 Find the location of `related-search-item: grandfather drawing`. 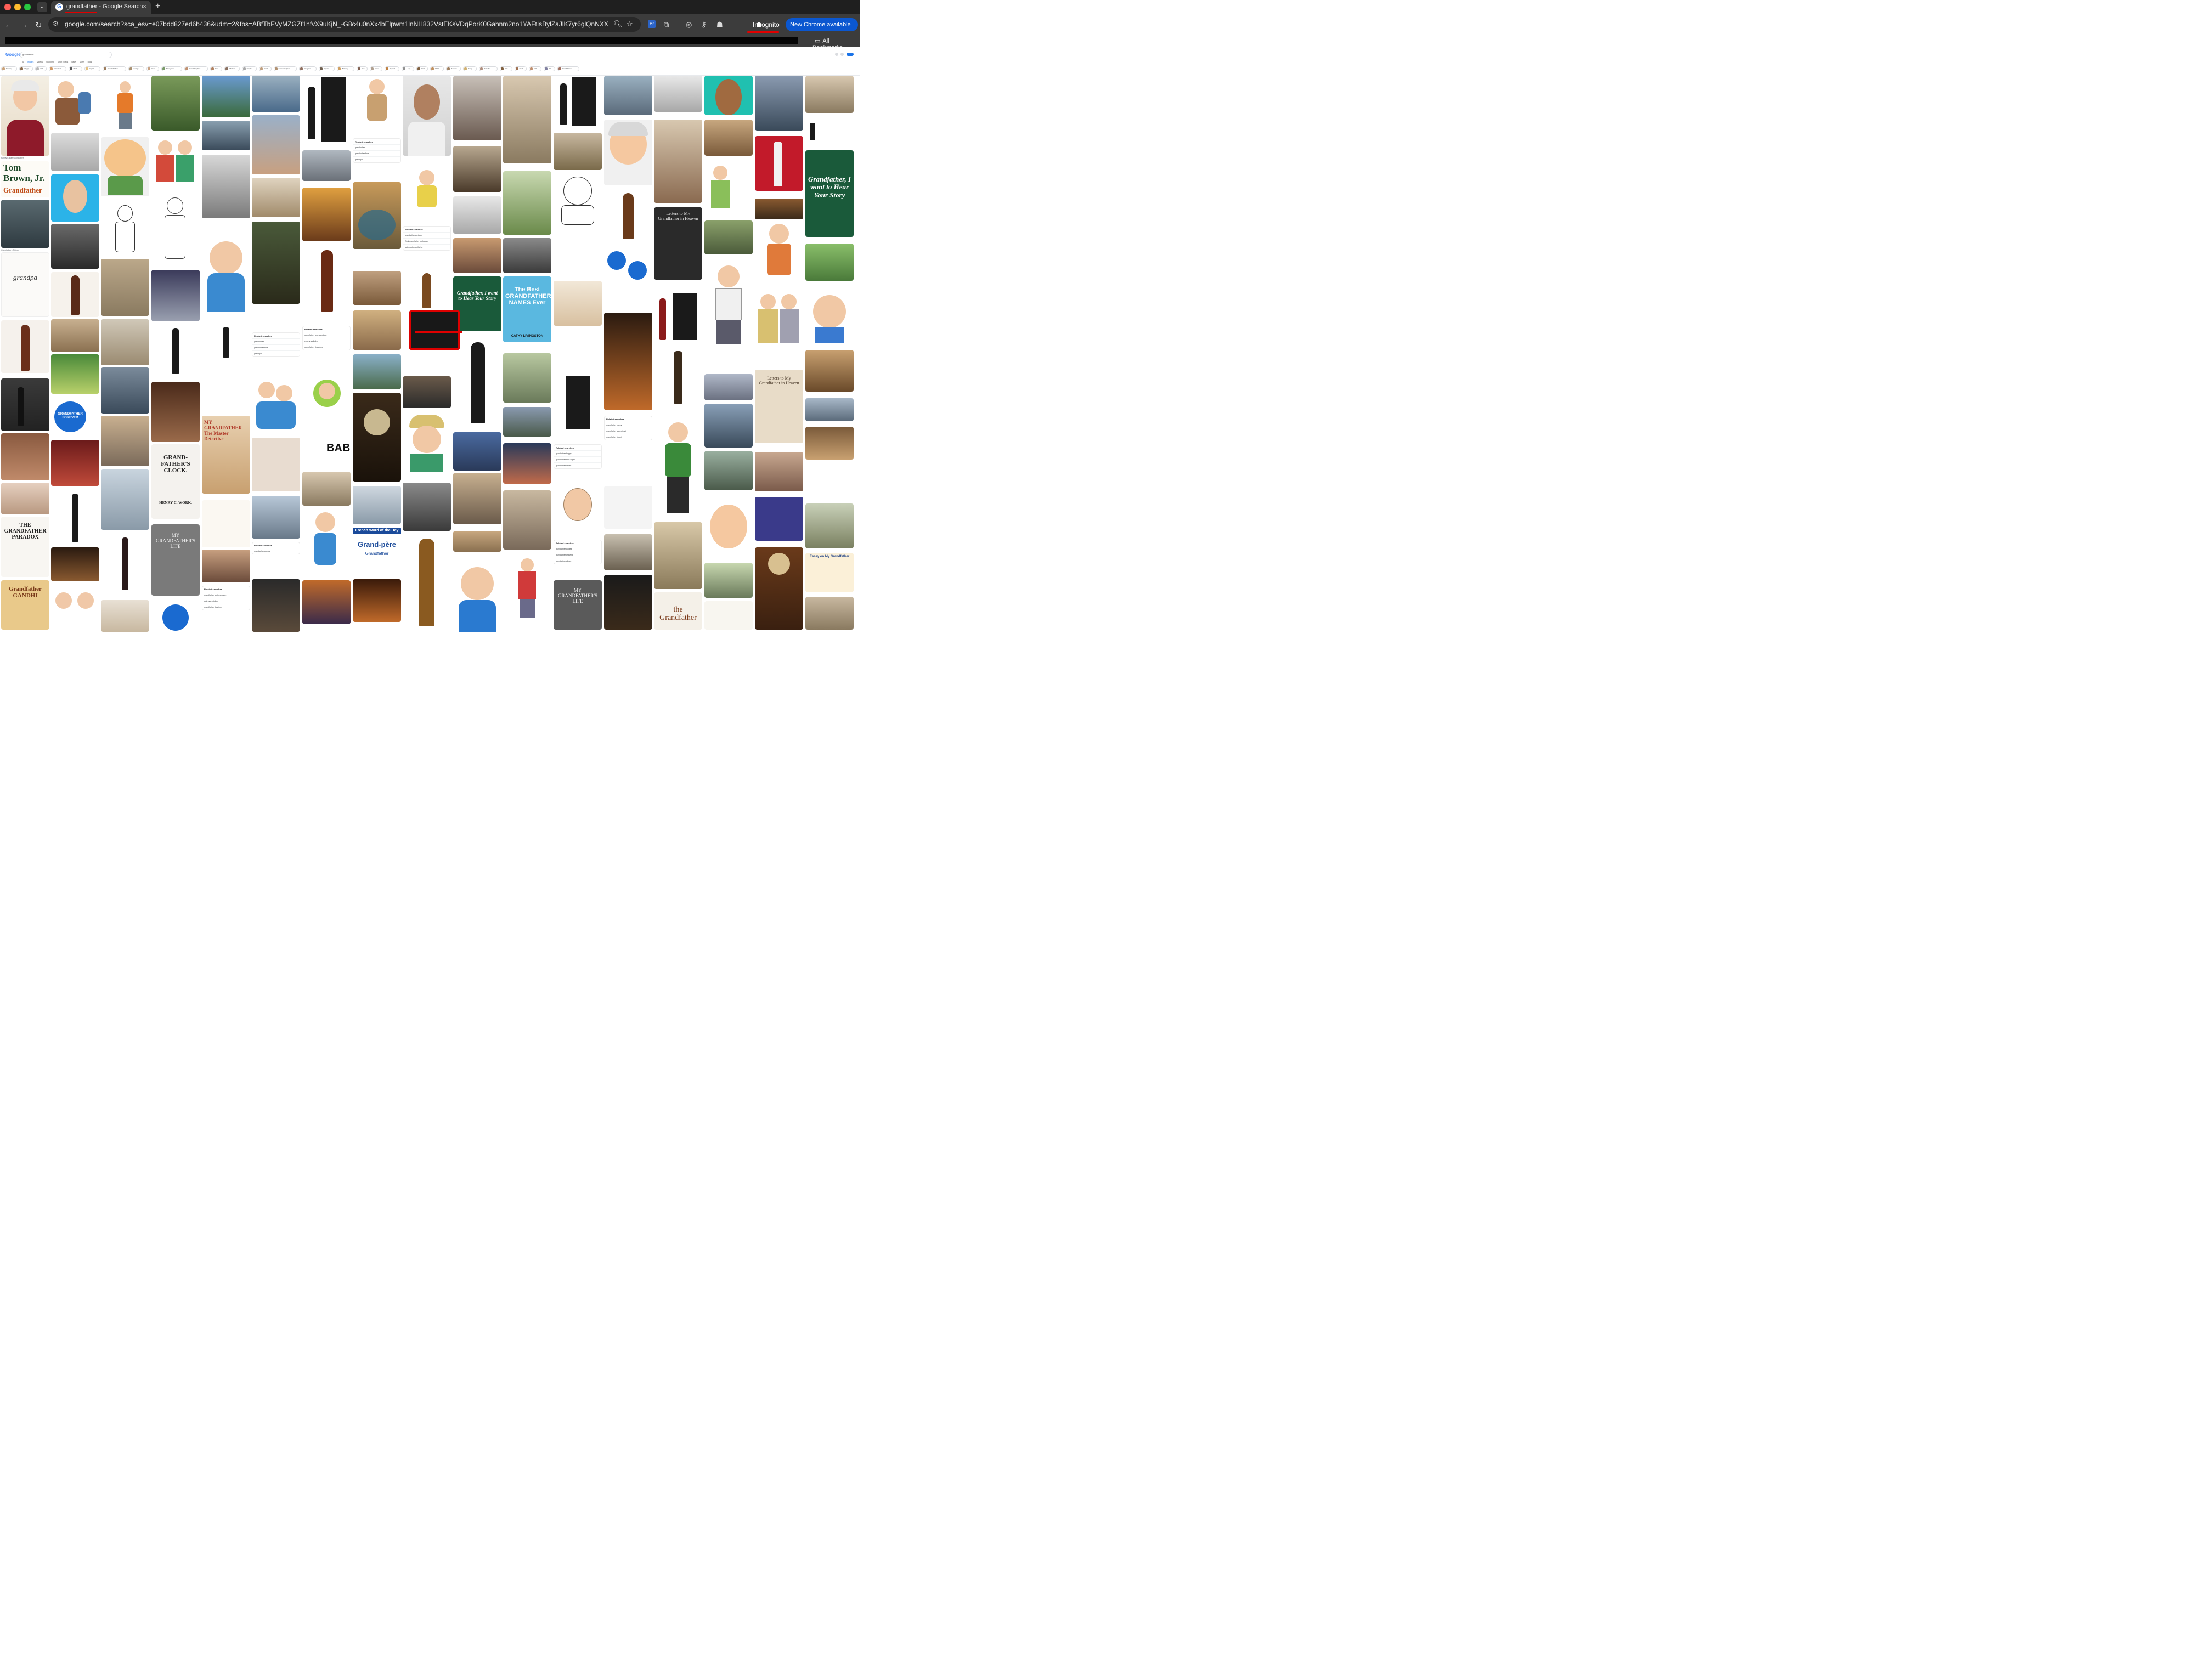

related-search-item: grandfather drawing is located at coordinates (577, 555).